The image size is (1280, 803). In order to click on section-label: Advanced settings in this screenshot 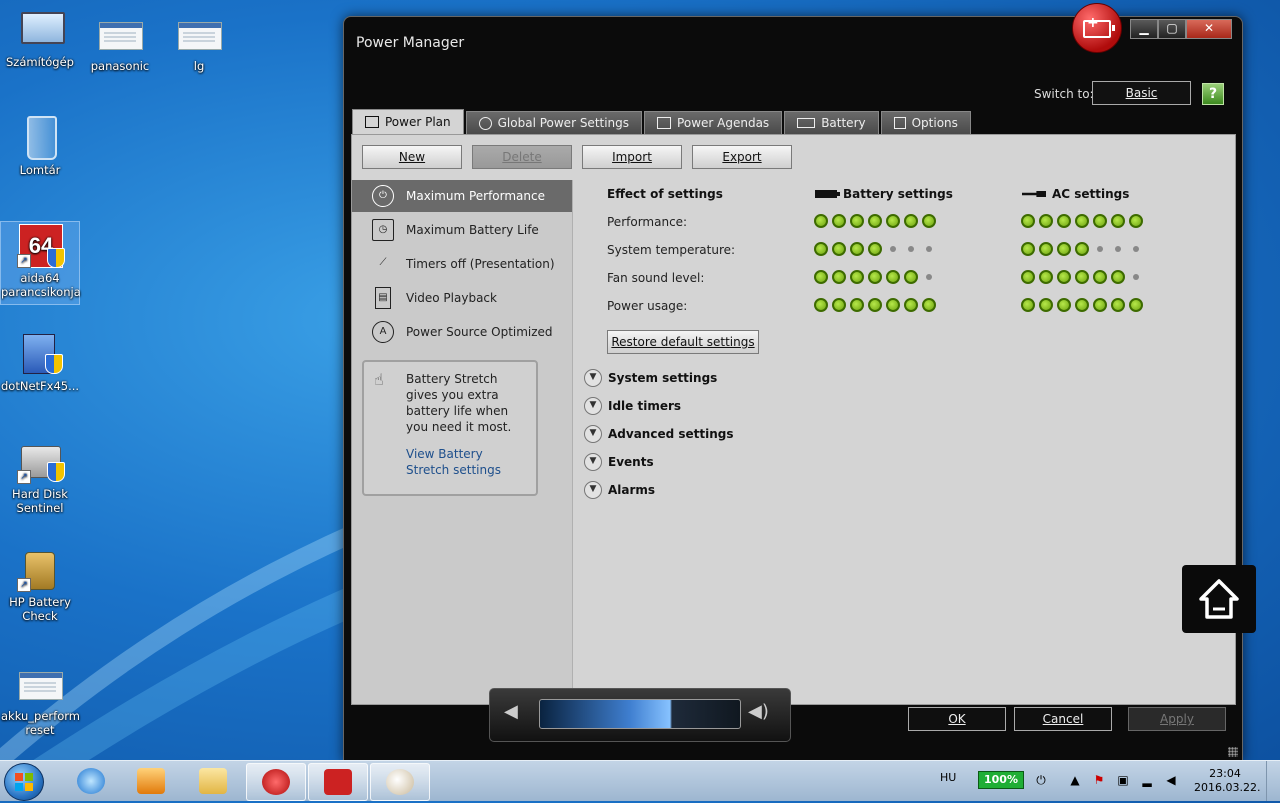, I will do `click(671, 434)`.